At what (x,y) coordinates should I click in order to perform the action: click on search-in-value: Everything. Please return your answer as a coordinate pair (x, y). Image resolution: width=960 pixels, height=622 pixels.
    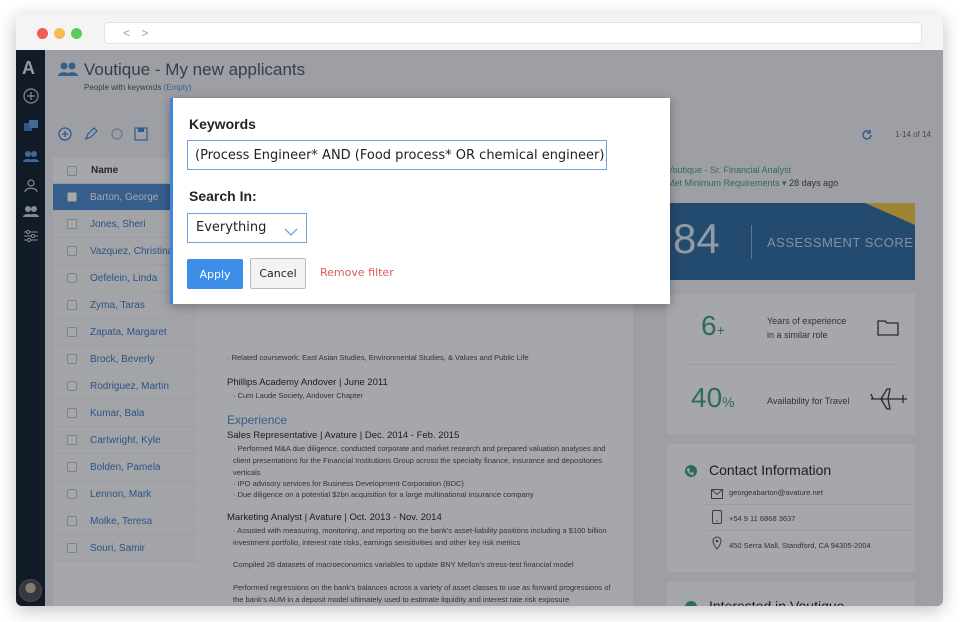
    Looking at the image, I should click on (231, 227).